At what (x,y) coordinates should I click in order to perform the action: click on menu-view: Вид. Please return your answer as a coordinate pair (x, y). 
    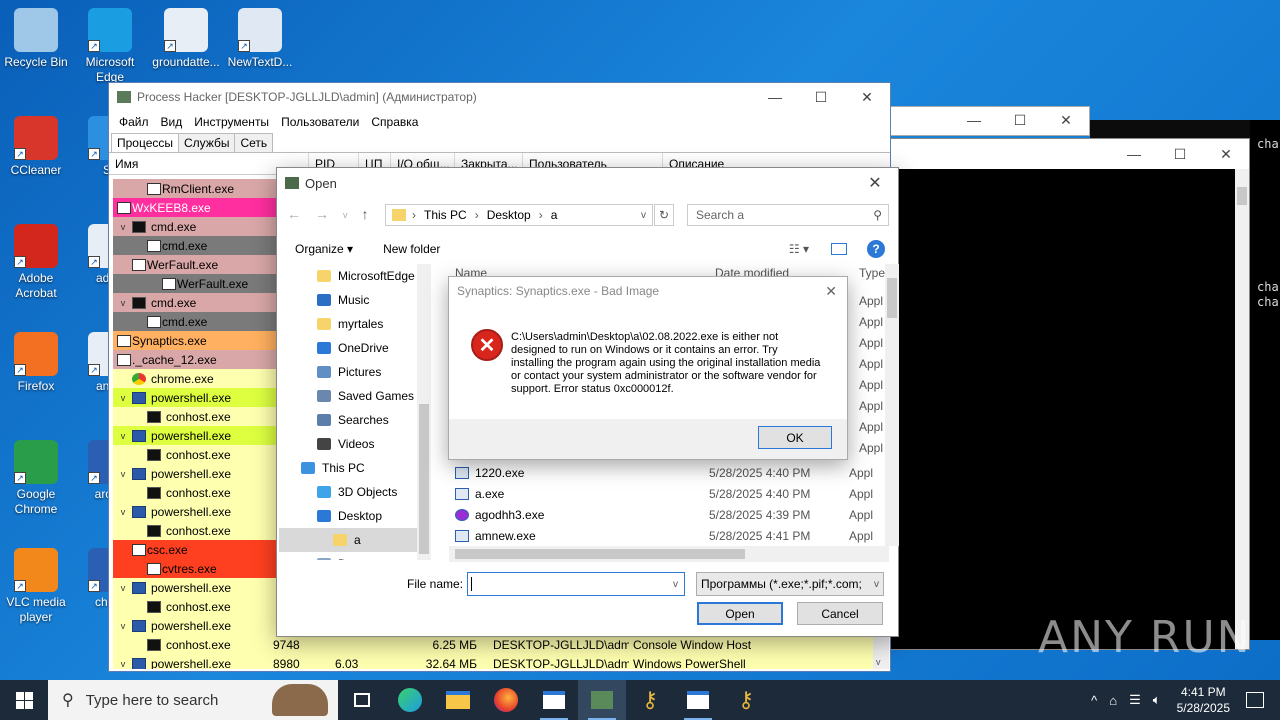
    Looking at the image, I should click on (172, 122).